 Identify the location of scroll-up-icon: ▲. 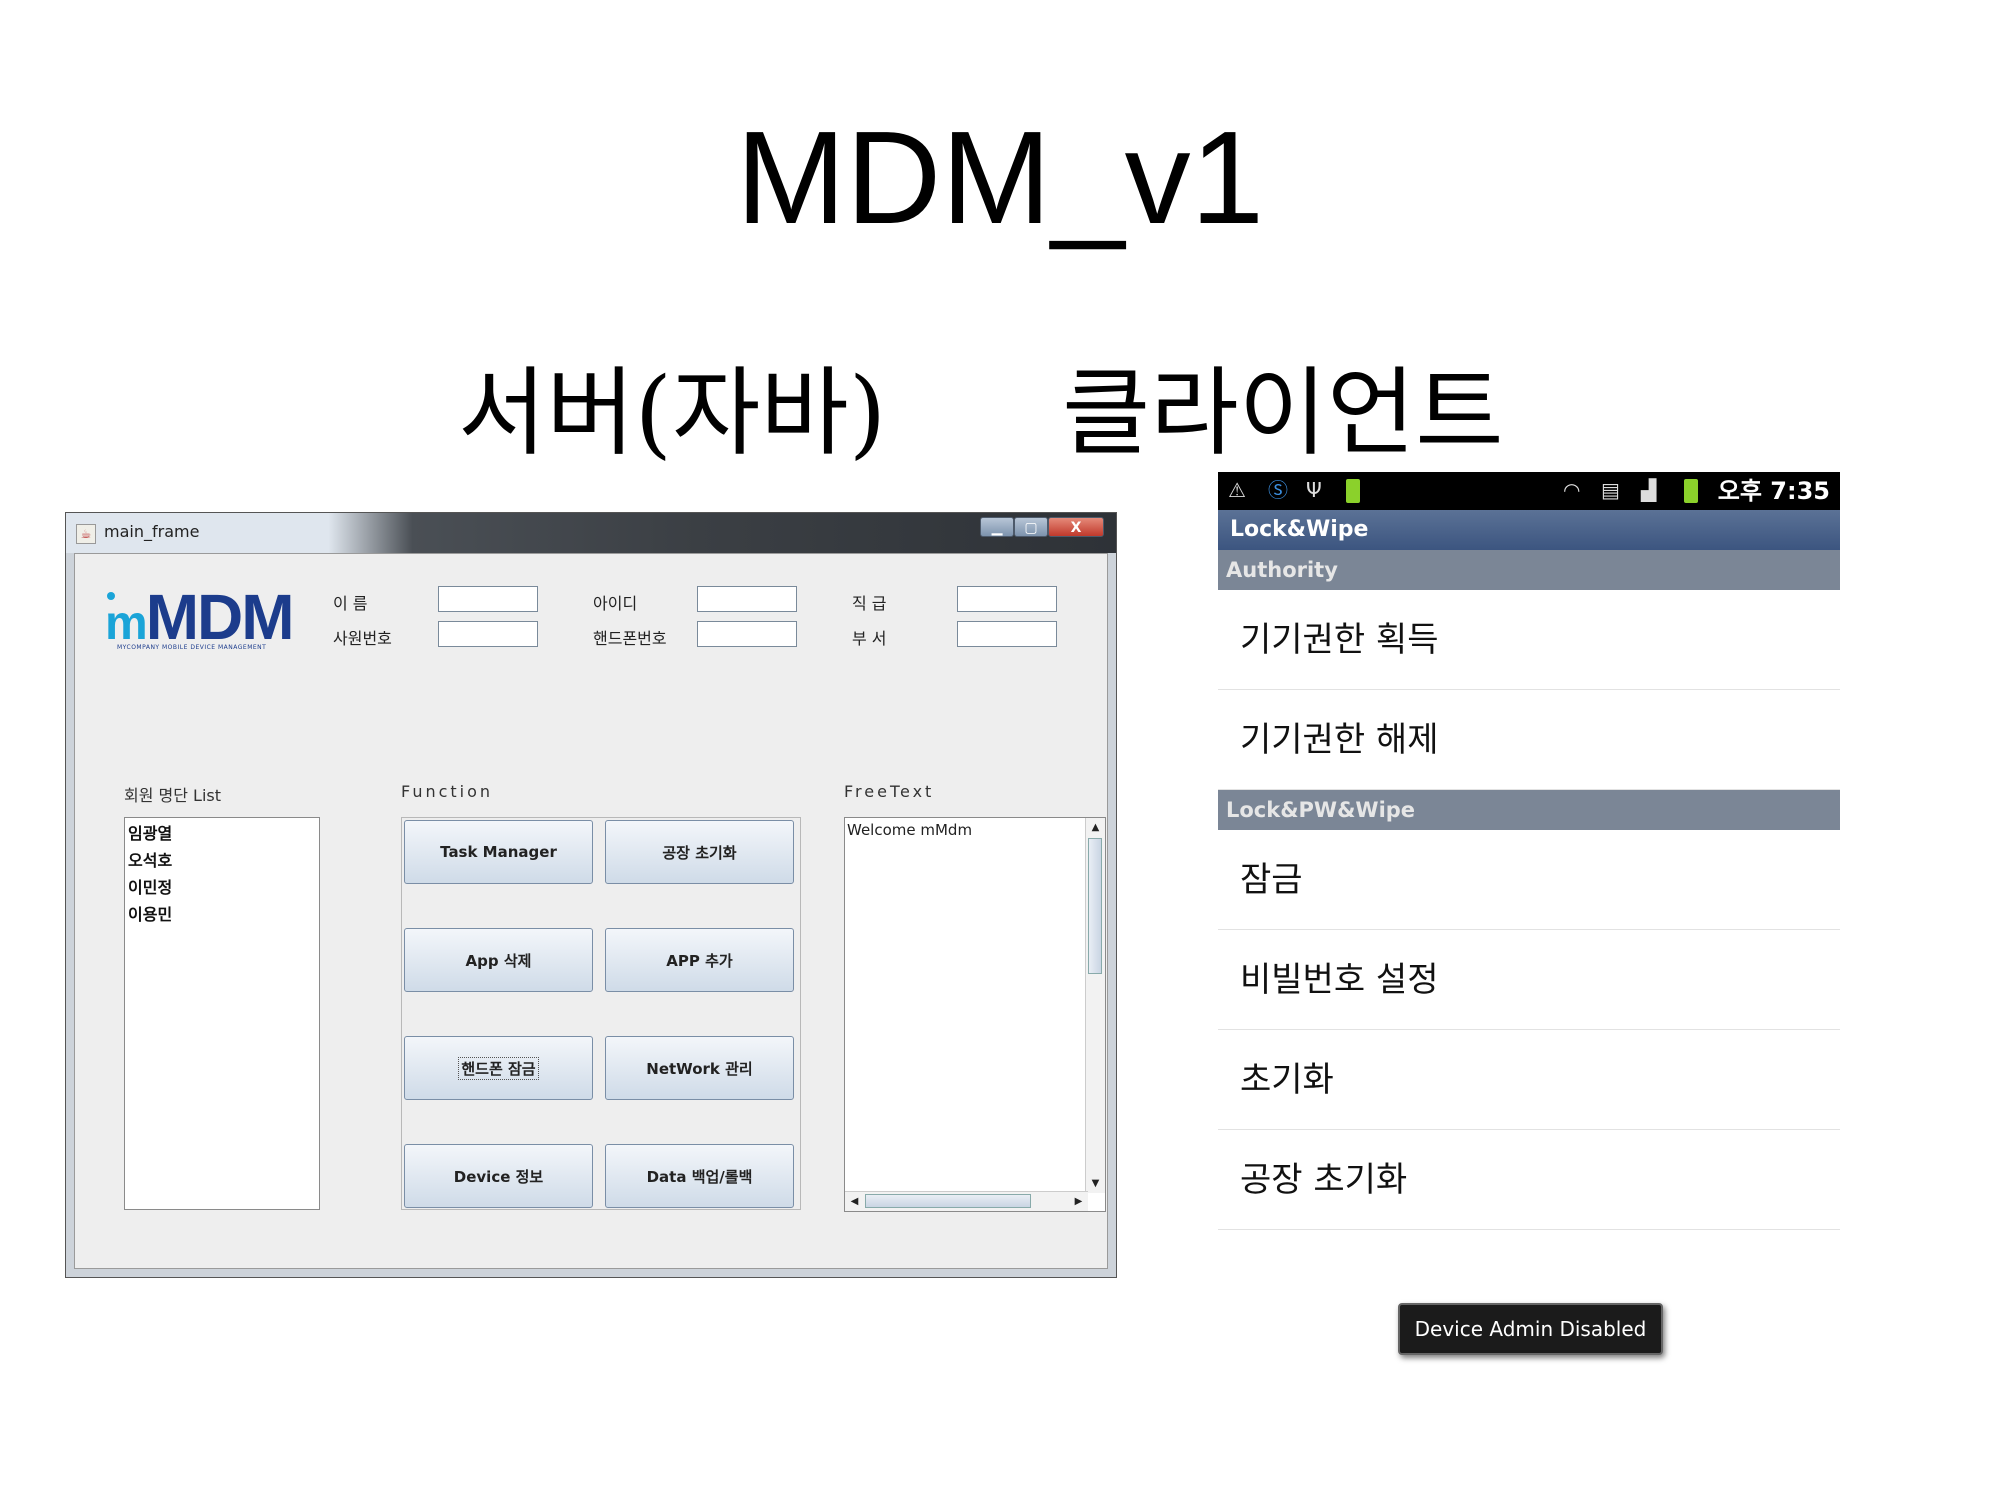
(1095, 827).